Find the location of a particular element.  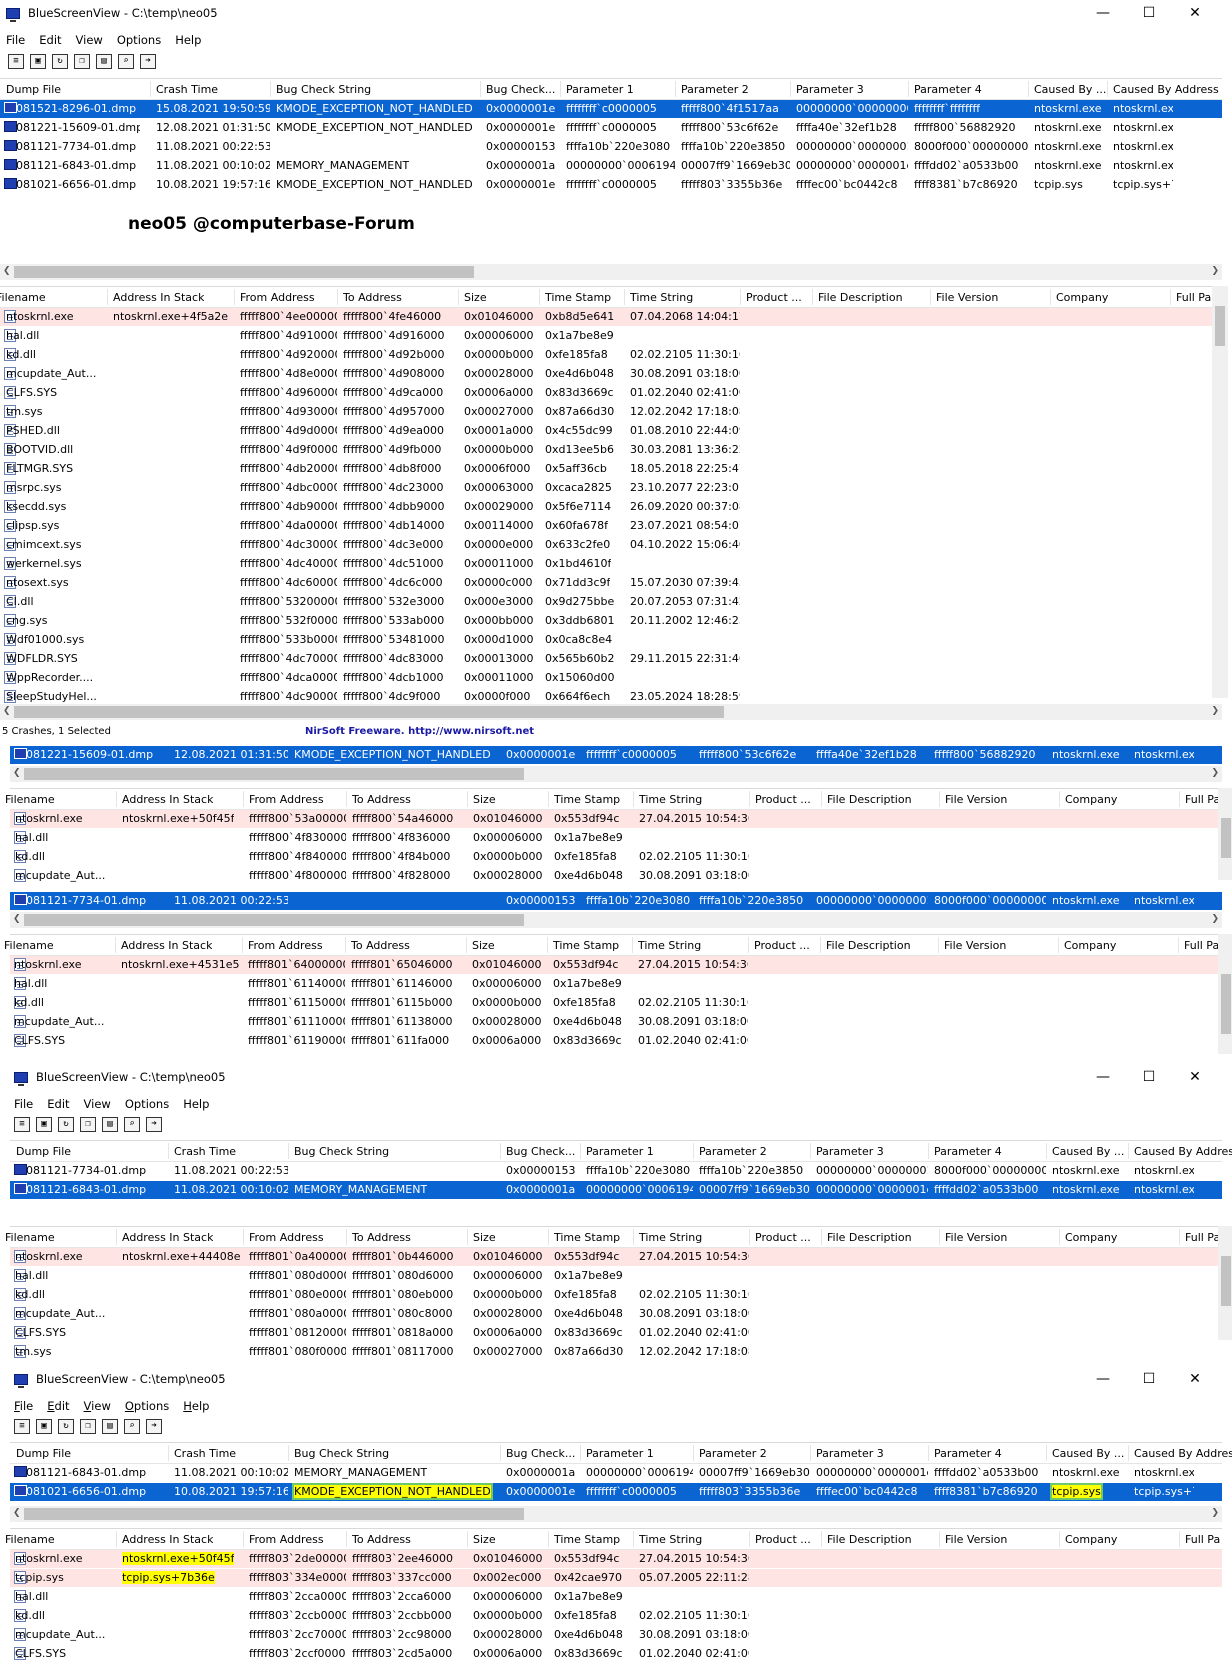

column-header-cell: Caused By Addres is located at coordinates (1183, 1151).